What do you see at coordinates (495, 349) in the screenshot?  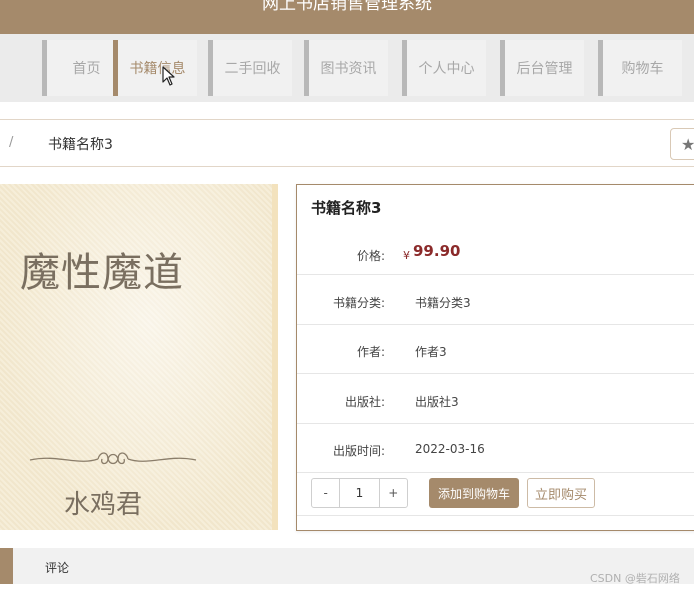 I see `field-row-author: 作者: 作者3` at bounding box center [495, 349].